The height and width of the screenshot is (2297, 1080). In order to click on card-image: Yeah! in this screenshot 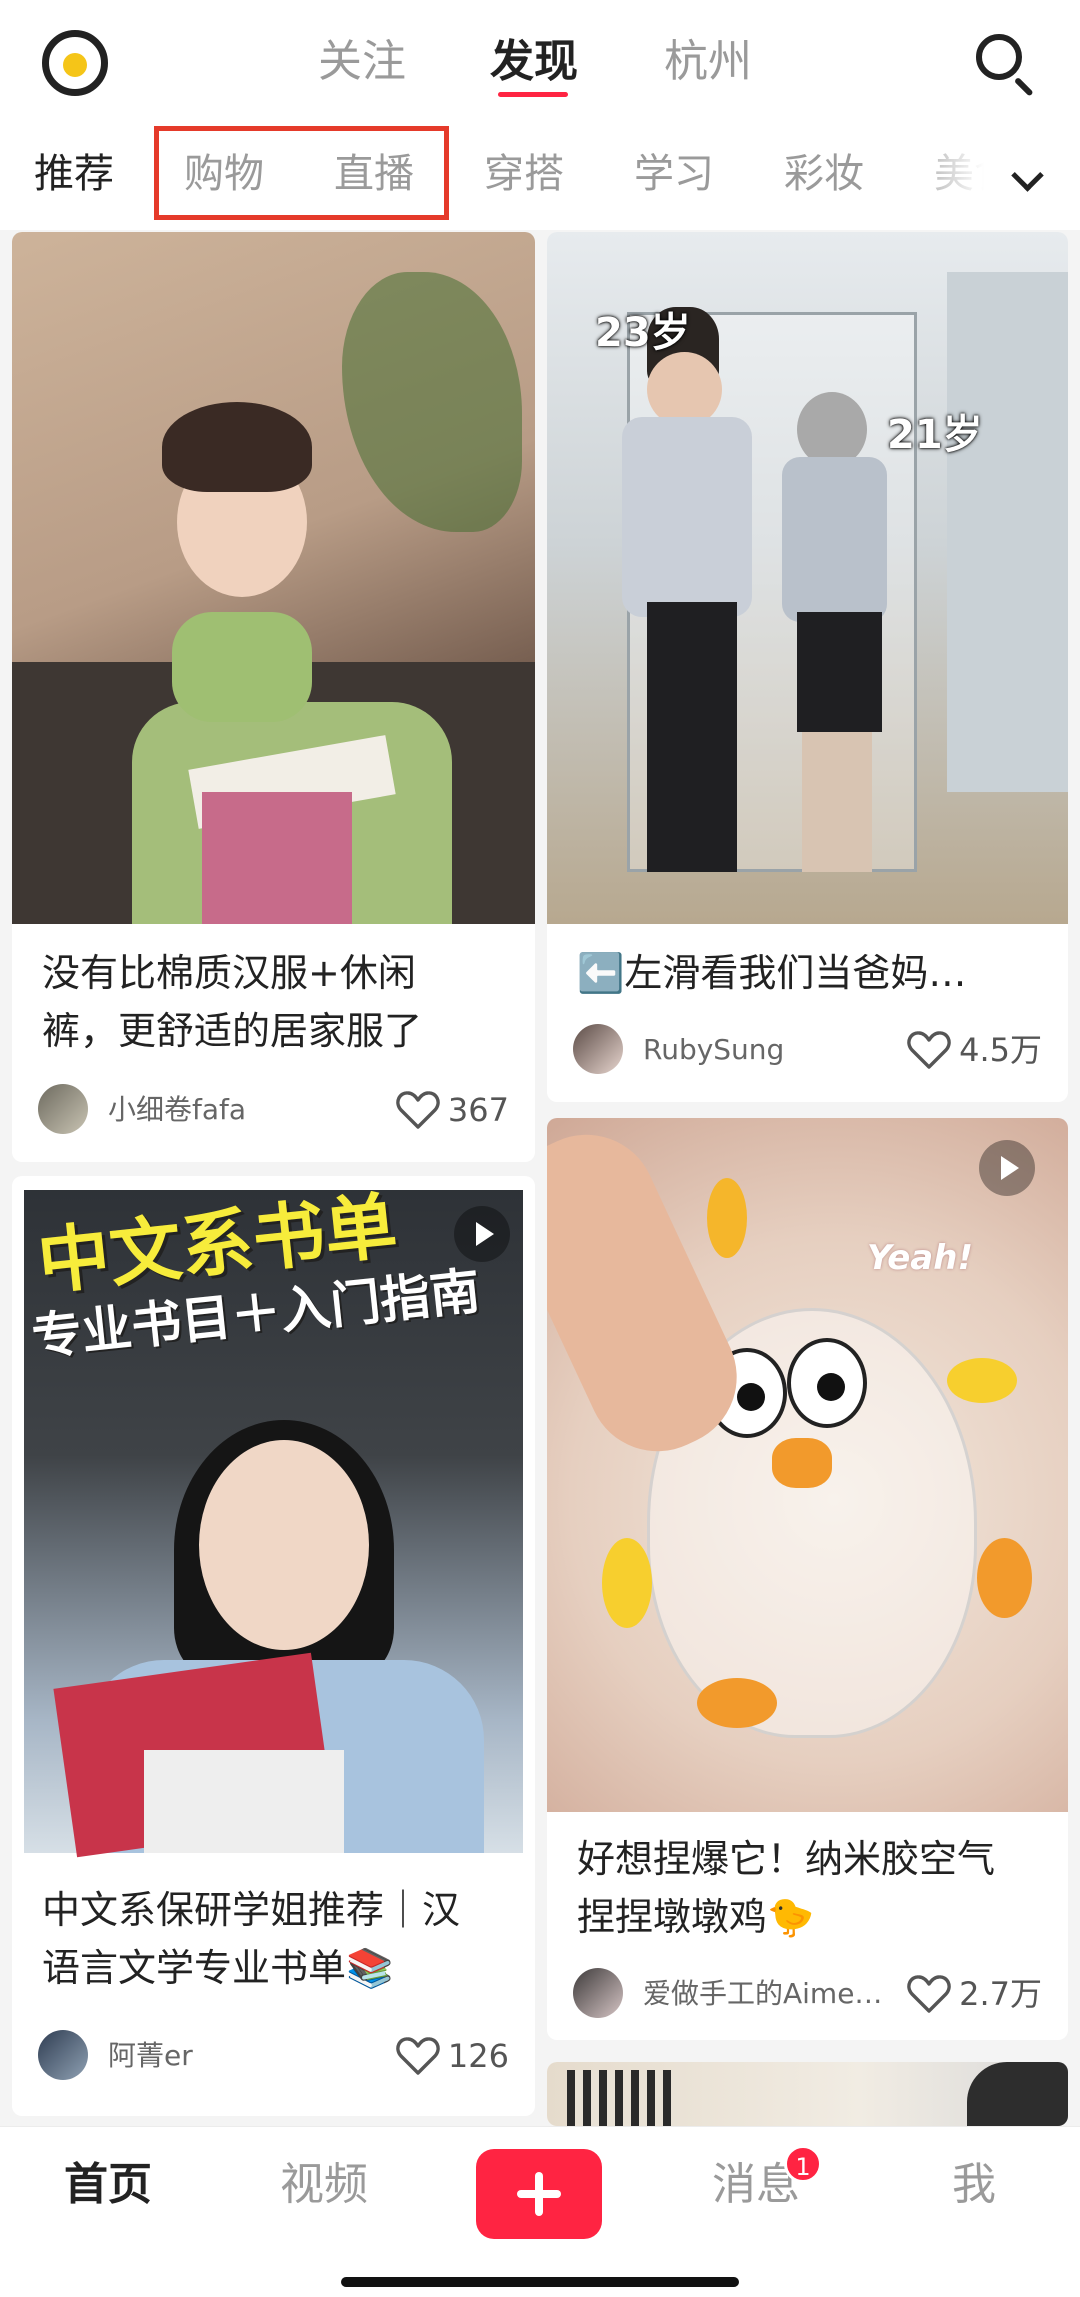, I will do `click(807, 1465)`.